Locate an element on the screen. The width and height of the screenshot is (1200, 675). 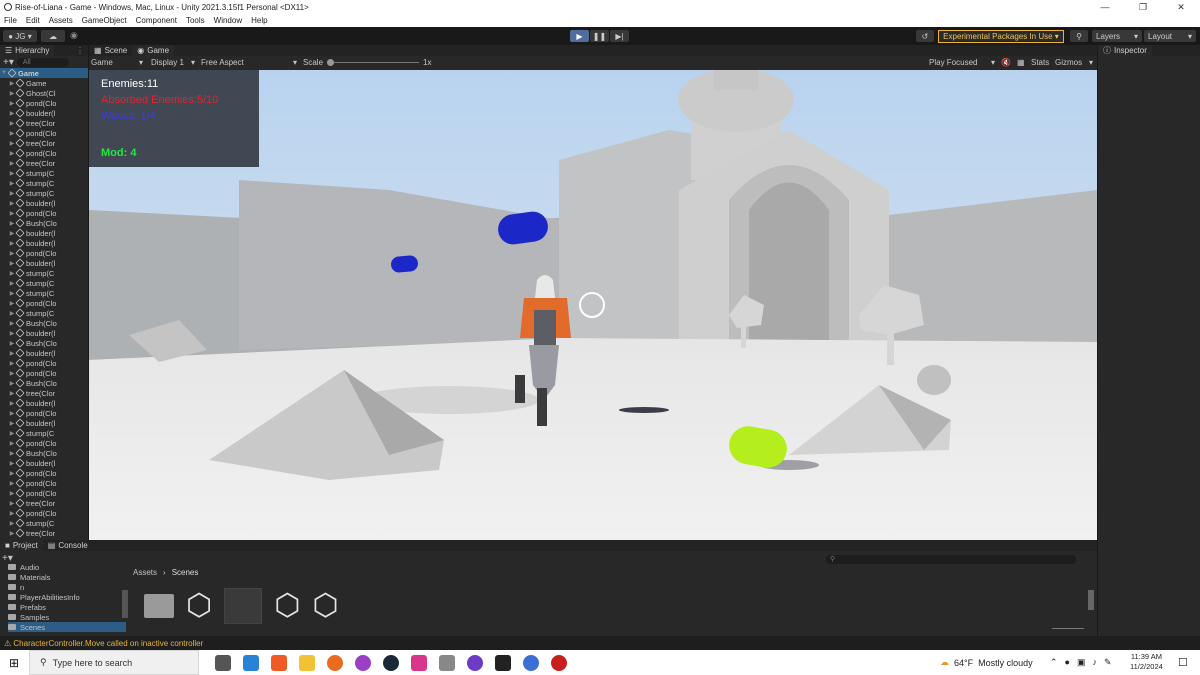
menu-component: Component is located at coordinates (156, 20).